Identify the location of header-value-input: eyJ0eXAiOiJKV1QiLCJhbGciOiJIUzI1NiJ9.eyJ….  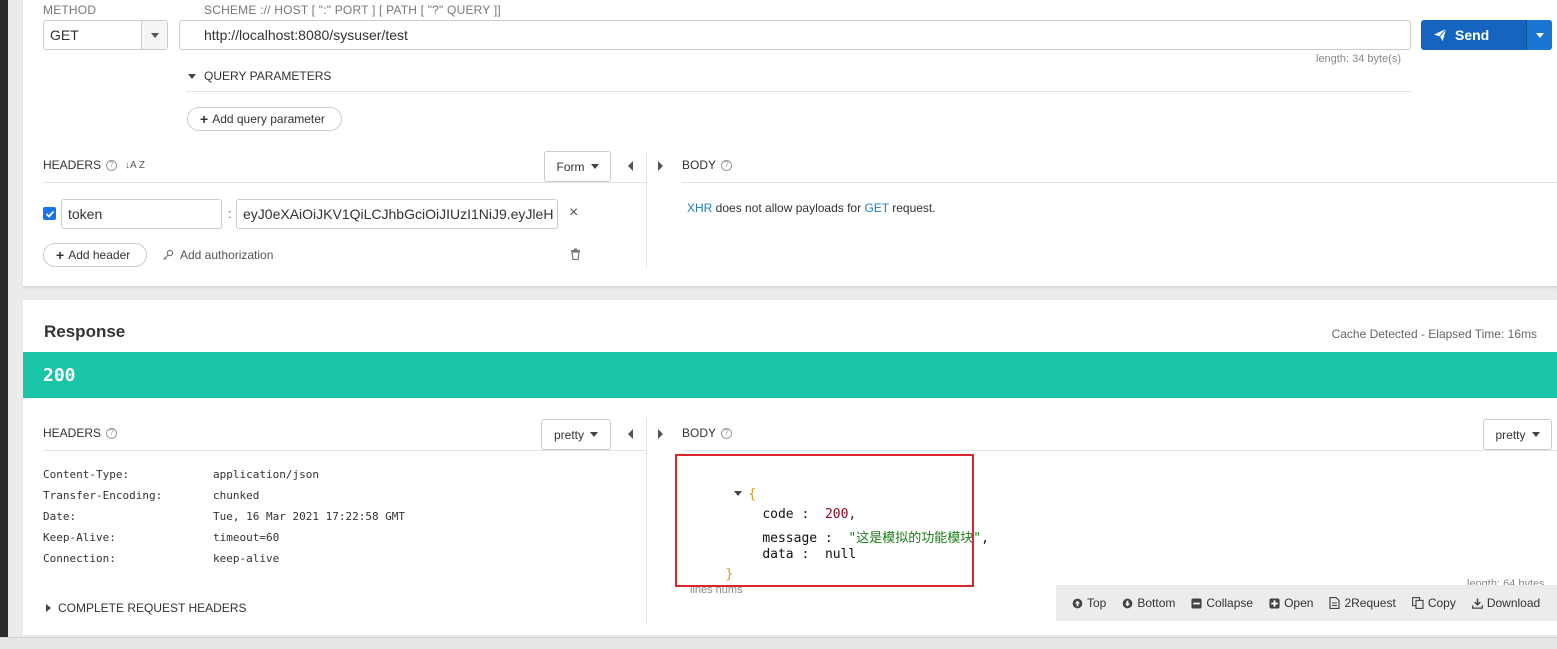
(397, 214).